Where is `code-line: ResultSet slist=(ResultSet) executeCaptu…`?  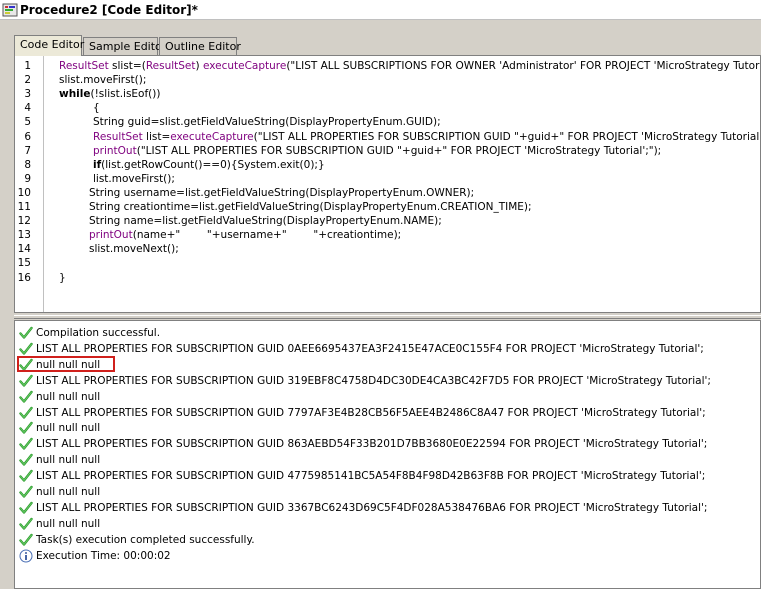
code-line: ResultSet slist=(ResultSet) executeCaptu… is located at coordinates (409, 66).